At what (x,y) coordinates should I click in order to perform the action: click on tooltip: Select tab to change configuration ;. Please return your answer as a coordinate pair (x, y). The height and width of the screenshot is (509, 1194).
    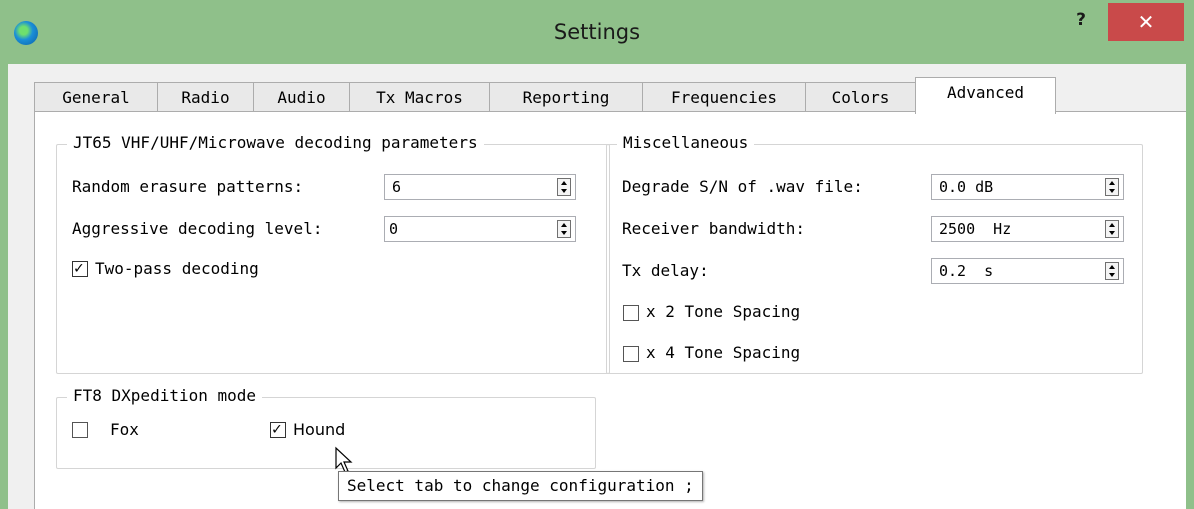
    Looking at the image, I should click on (520, 486).